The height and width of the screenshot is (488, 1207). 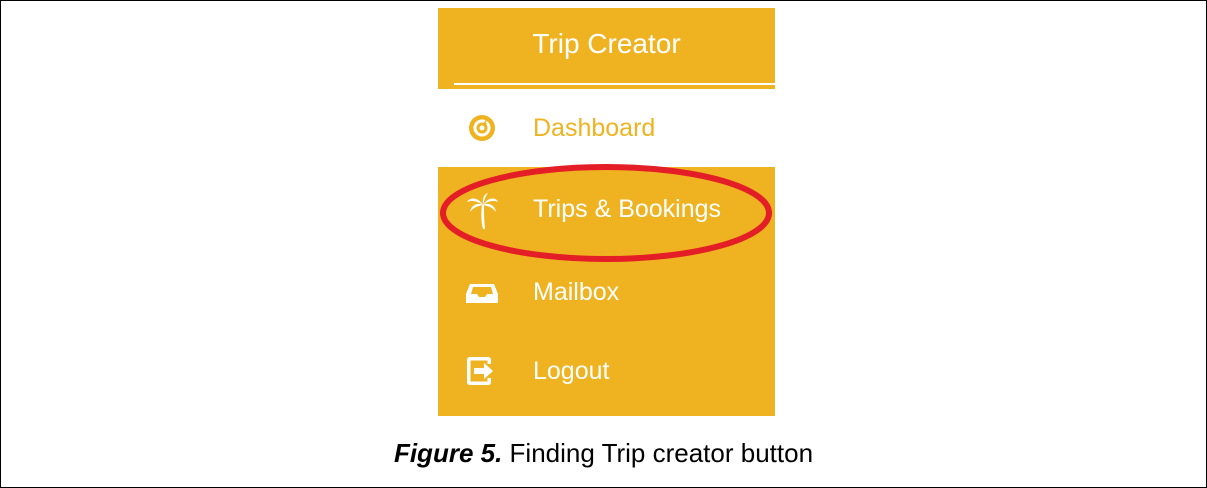 I want to click on sidebar-item-trips-bookings: Trips & Bookings, so click(x=606, y=209).